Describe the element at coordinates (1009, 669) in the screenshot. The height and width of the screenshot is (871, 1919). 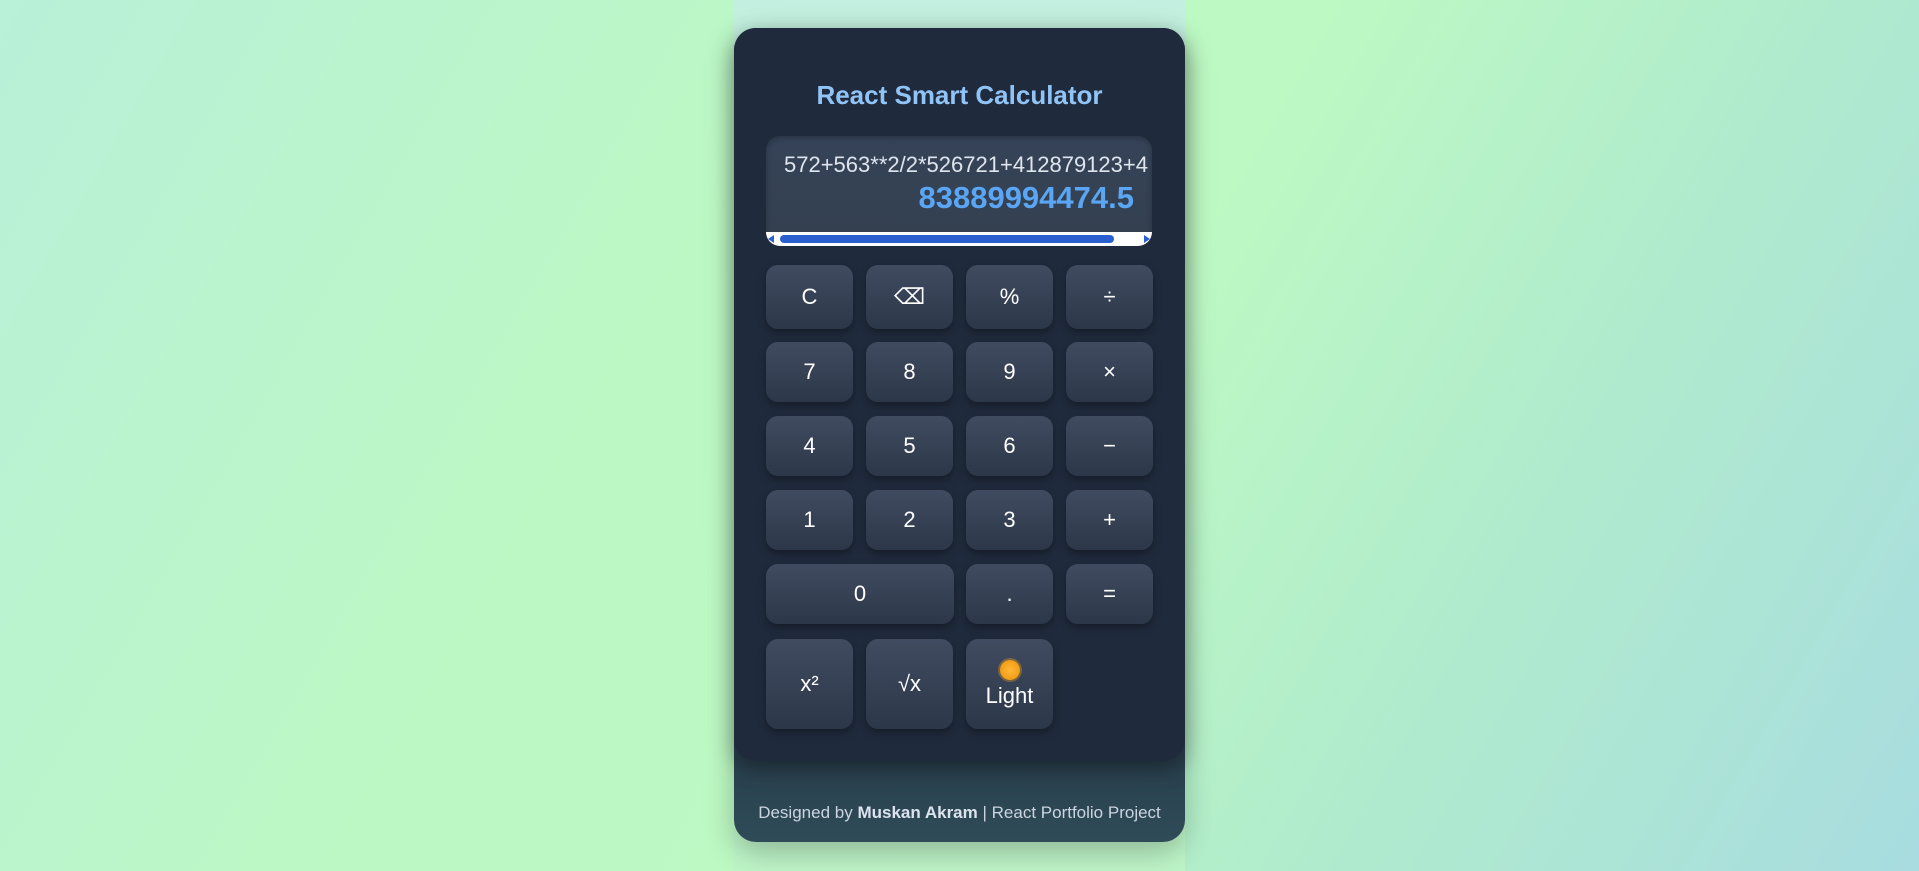
I see `sun-icon` at that location.